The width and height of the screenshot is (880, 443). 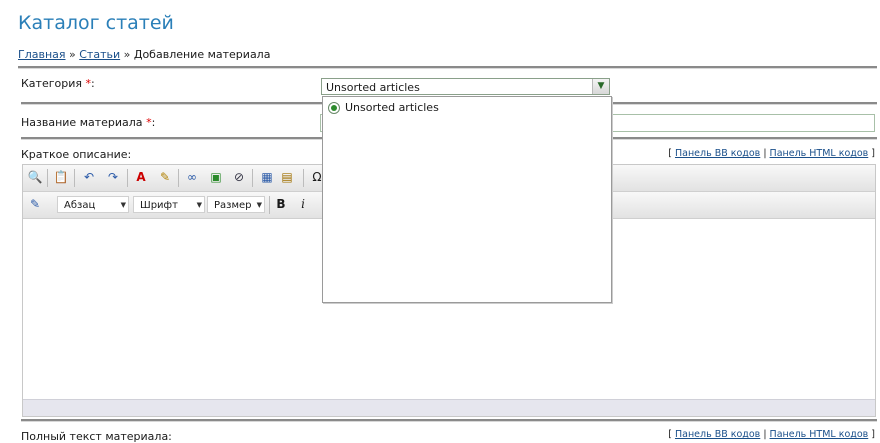 I want to click on font-select: Шрифт ▼, so click(x=169, y=204).